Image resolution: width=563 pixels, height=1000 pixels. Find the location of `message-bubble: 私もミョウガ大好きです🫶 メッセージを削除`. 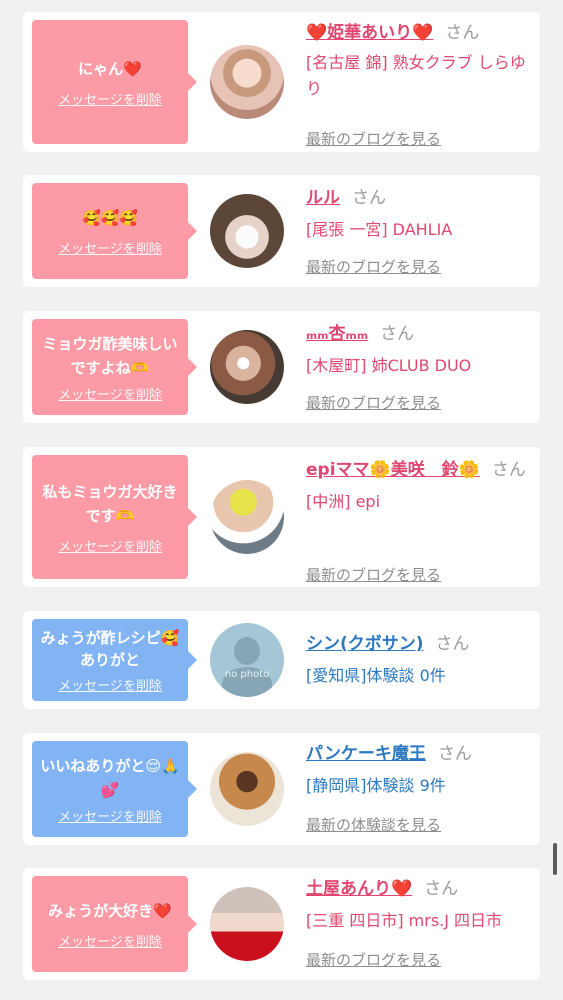

message-bubble: 私もミョウガ大好きです🫶 メッセージを削除 is located at coordinates (114, 517).